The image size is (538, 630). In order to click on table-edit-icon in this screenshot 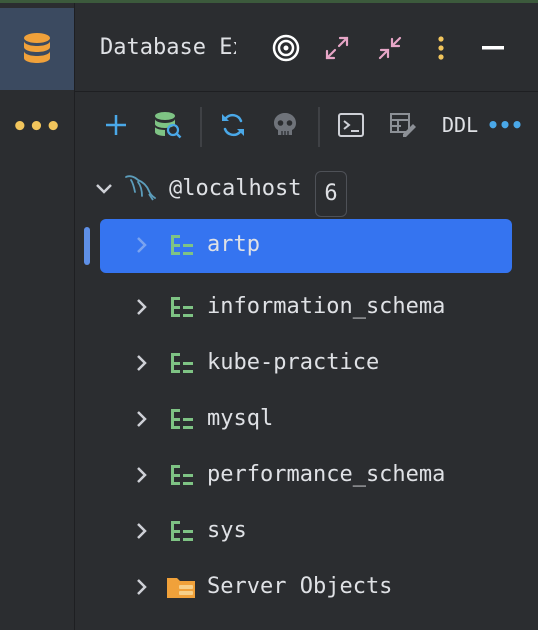, I will do `click(403, 125)`.